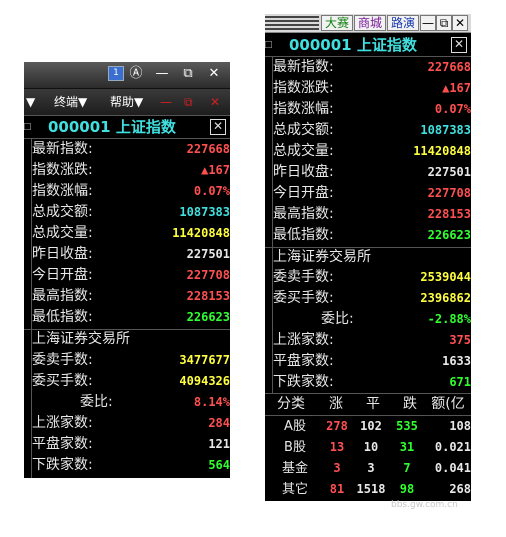 This screenshot has height=537, width=506. Describe the element at coordinates (204, 360) in the screenshot. I see `stat-value: 3477677` at that location.